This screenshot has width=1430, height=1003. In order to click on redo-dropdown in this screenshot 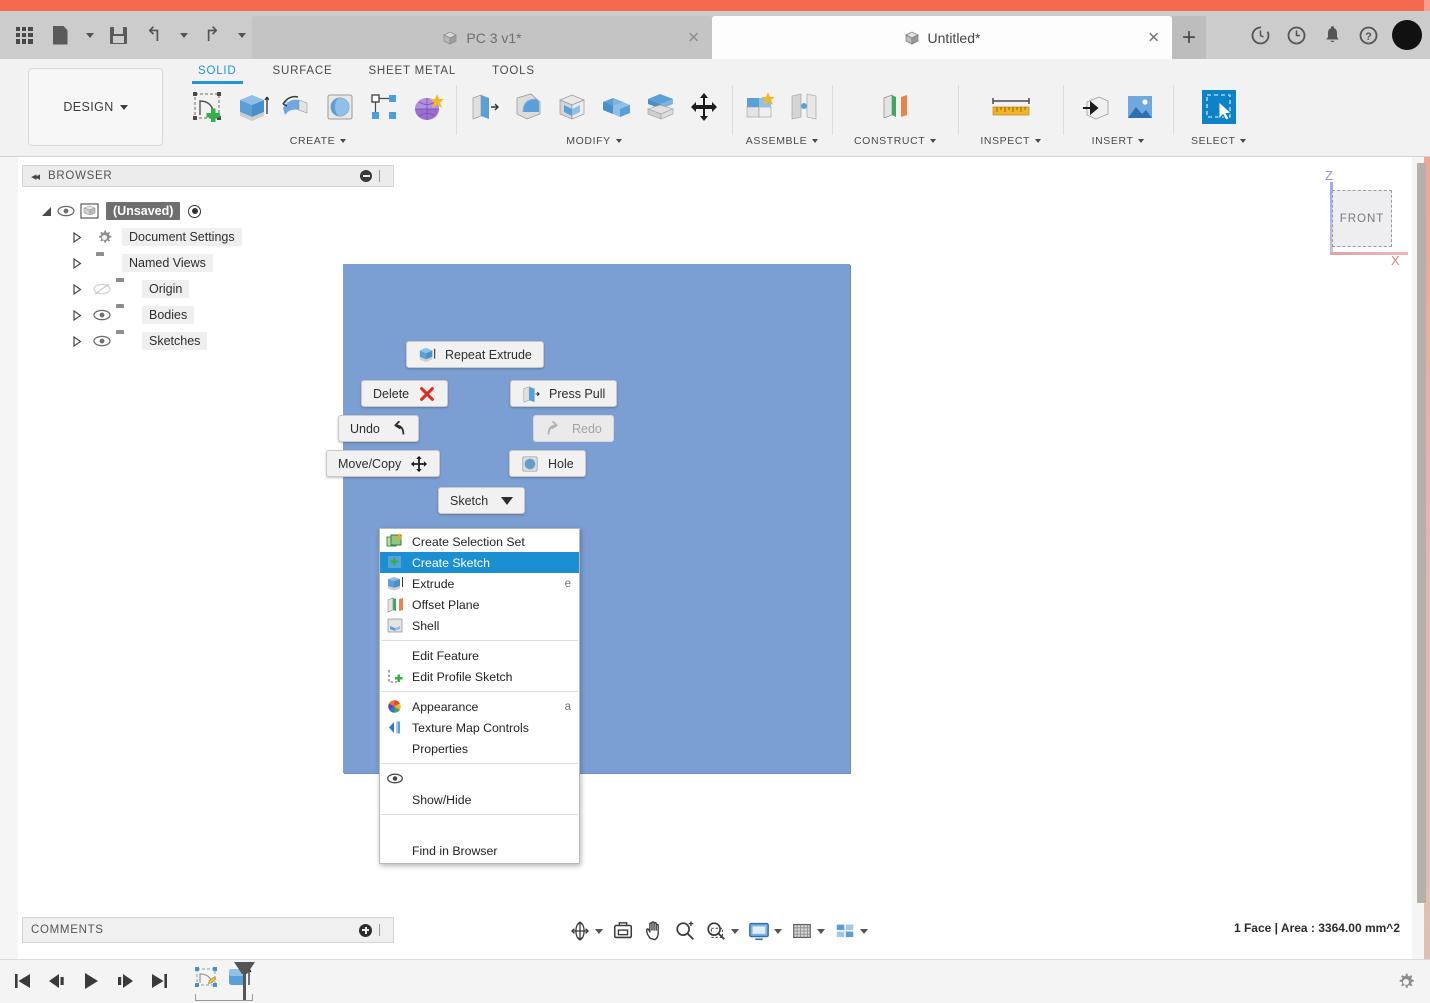, I will do `click(241, 35)`.